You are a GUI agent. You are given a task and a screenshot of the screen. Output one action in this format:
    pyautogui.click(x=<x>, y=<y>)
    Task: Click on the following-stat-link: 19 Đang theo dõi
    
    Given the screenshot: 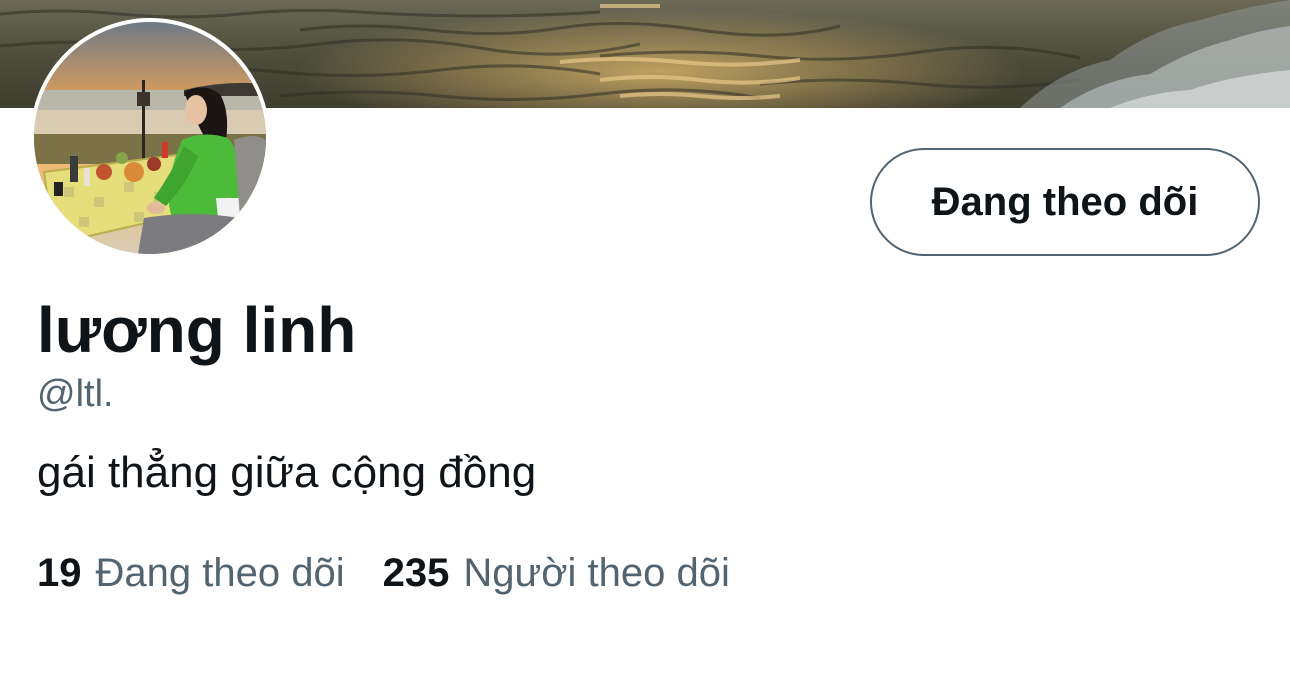 What is the action you would take?
    pyautogui.click(x=191, y=573)
    